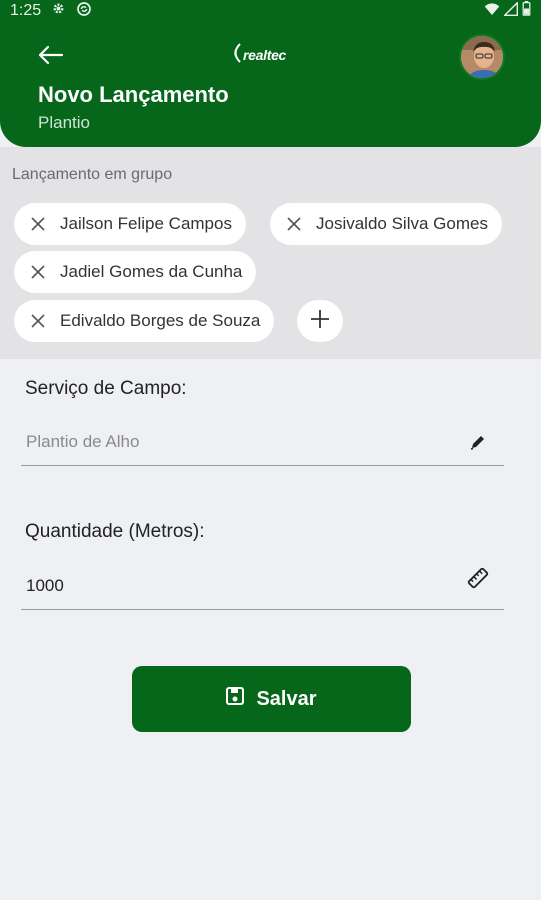 The height and width of the screenshot is (900, 541). Describe the element at coordinates (235, 699) in the screenshot. I see `floppy-disk-icon` at that location.